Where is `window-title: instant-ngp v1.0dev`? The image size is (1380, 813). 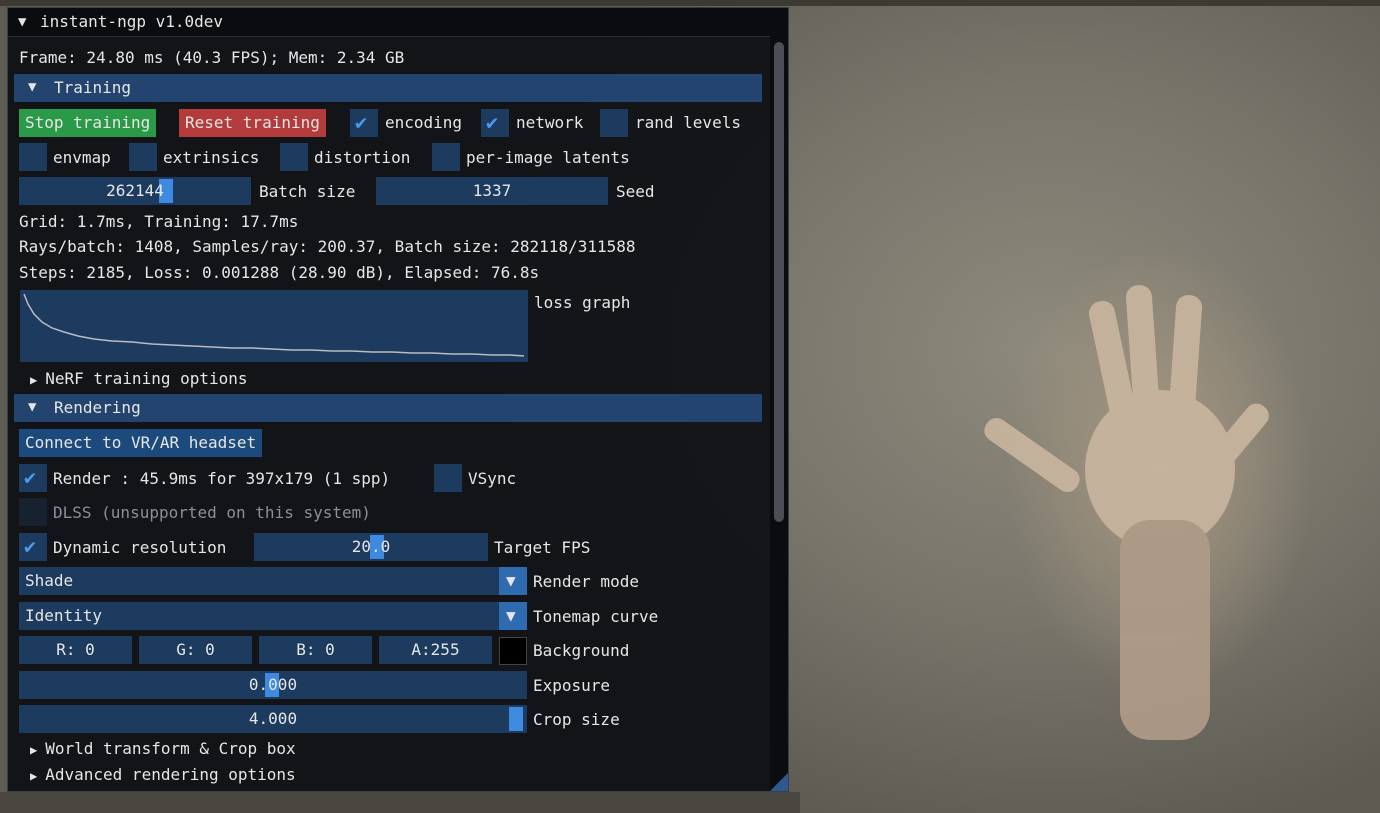 window-title: instant-ngp v1.0dev is located at coordinates (132, 21).